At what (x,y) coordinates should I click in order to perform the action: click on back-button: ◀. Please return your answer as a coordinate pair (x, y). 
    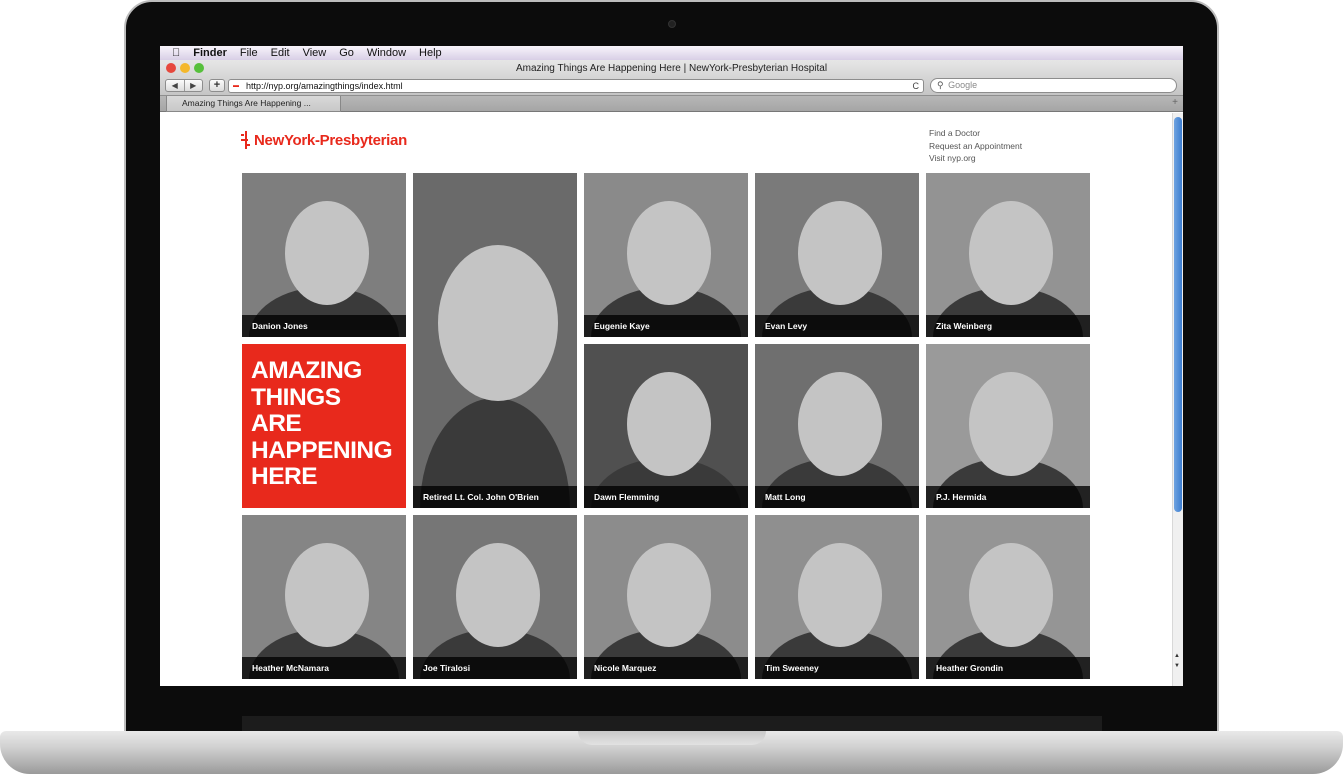
    Looking at the image, I should click on (175, 85).